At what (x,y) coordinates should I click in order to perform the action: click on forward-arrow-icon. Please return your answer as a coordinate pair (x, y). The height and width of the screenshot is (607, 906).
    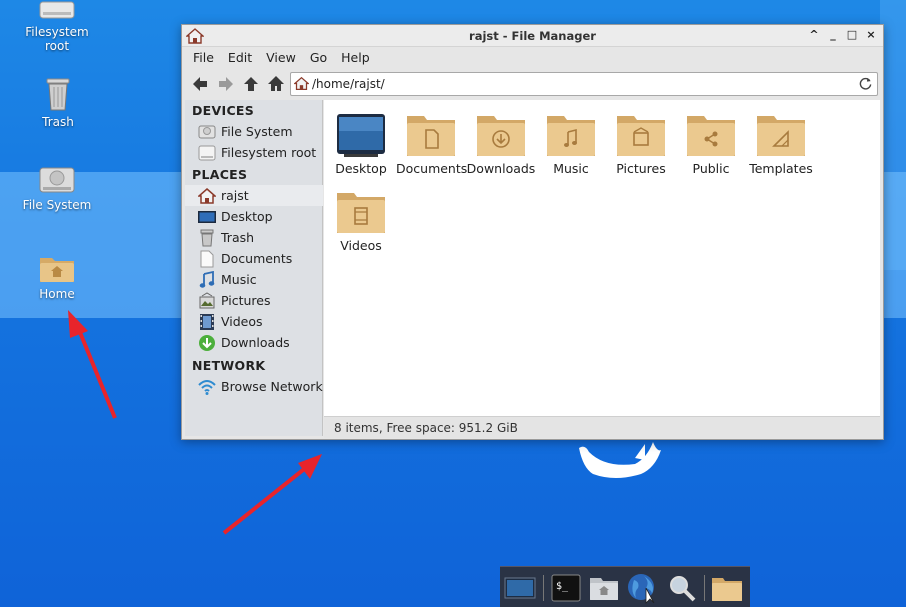
    Looking at the image, I should click on (226, 84).